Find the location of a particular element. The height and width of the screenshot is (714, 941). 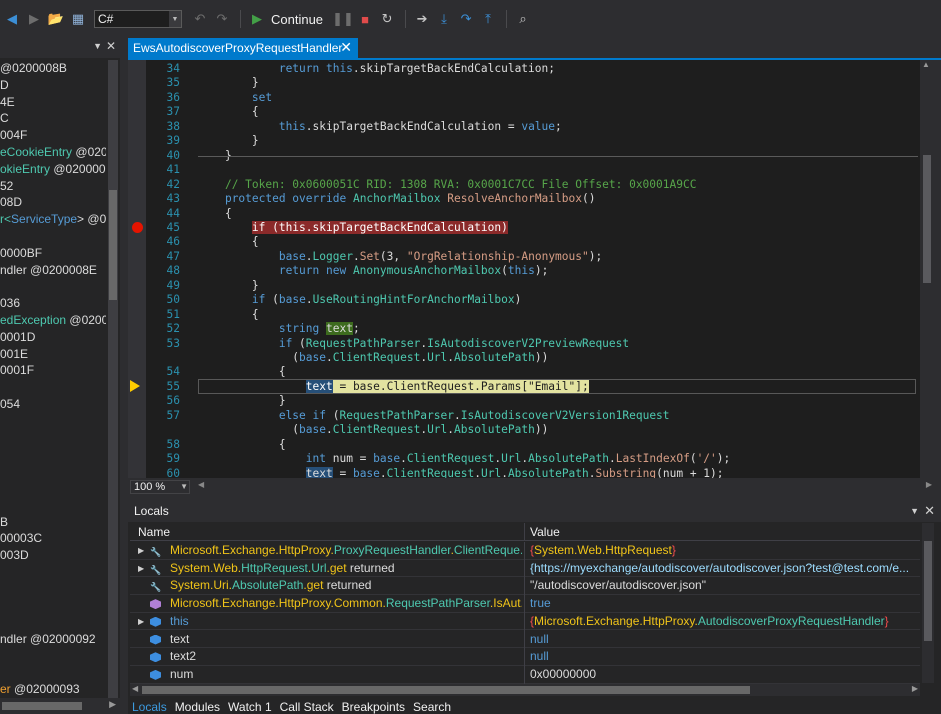

tab-search: Search is located at coordinates (432, 707).